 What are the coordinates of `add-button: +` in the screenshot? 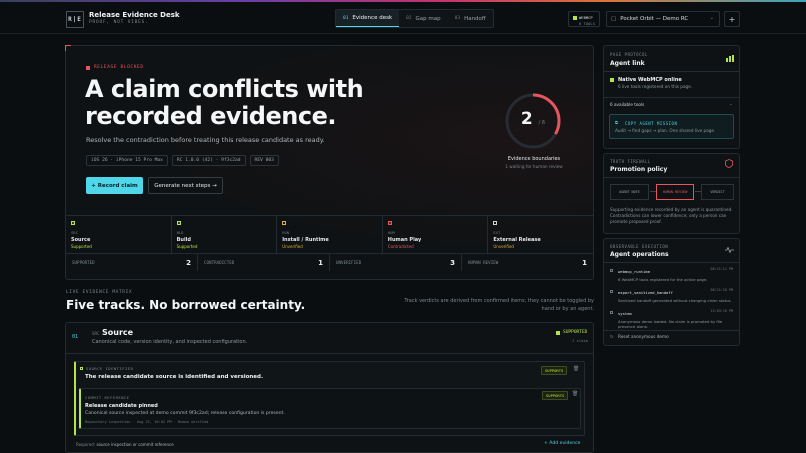 It's located at (732, 19).